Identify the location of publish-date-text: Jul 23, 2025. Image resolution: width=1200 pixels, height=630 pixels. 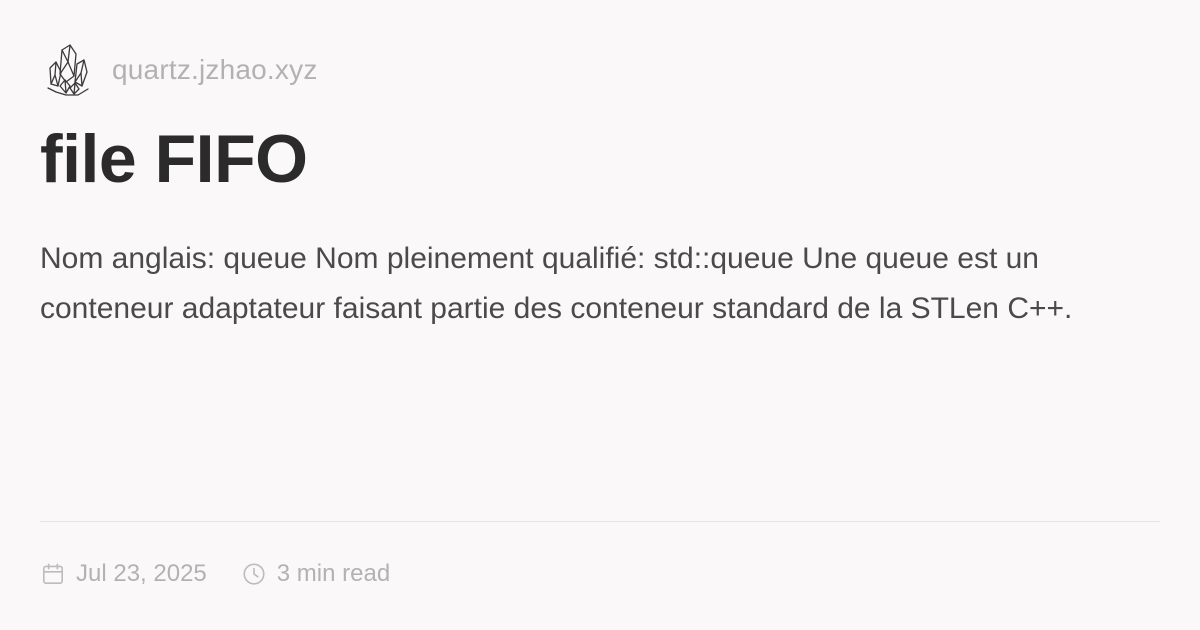
(141, 573).